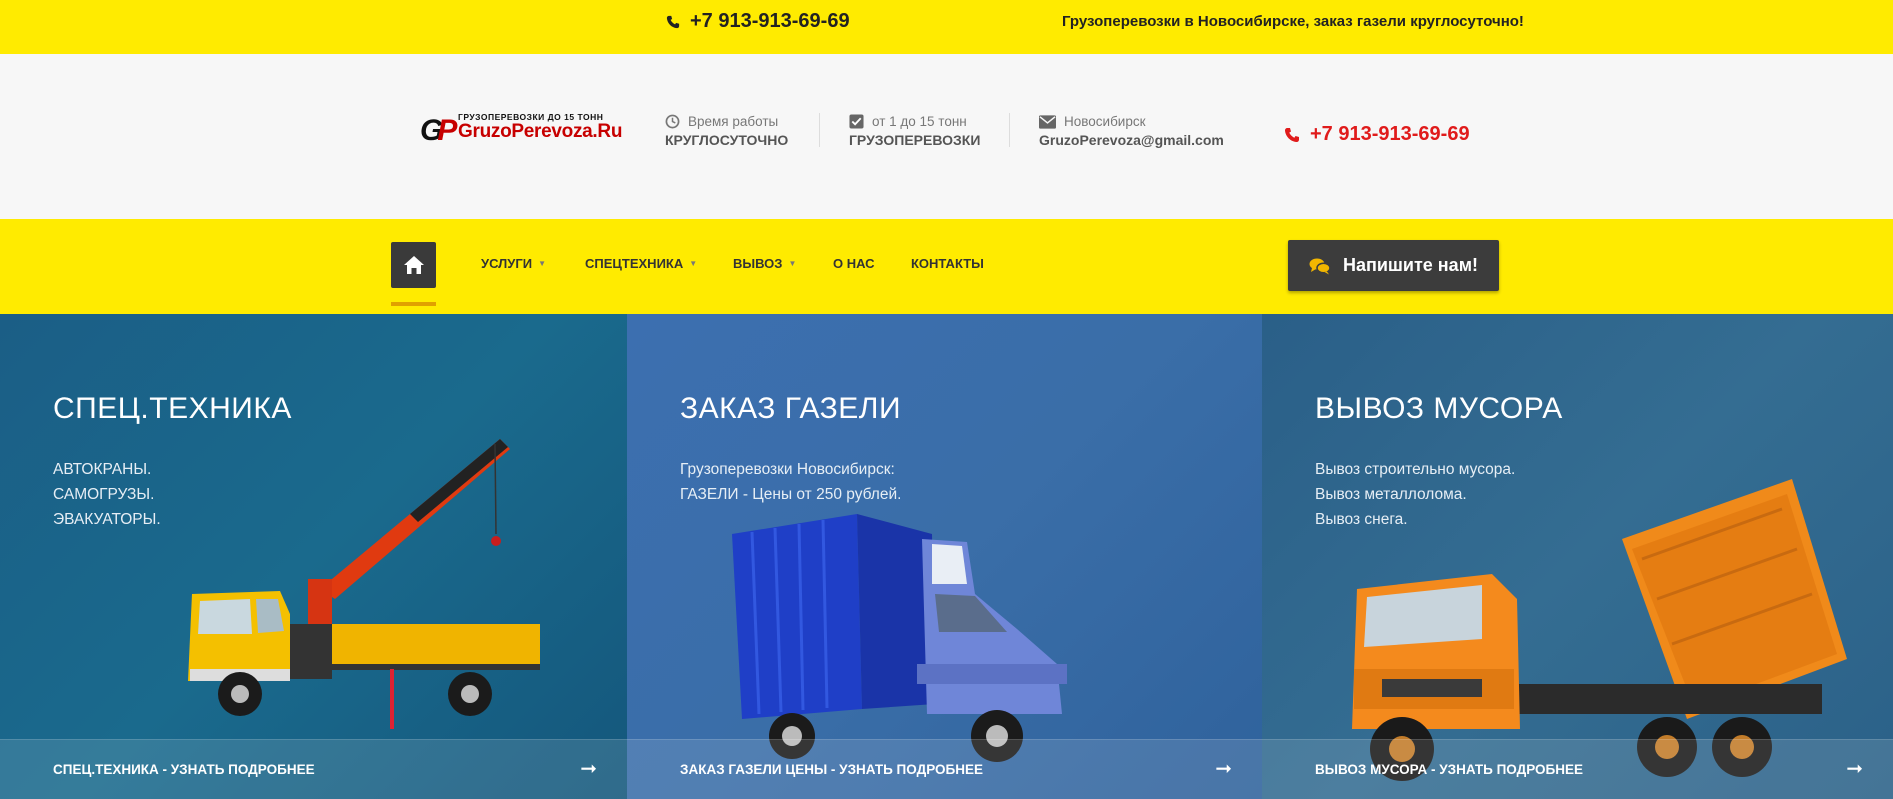  Describe the element at coordinates (672, 121) in the screenshot. I see `clock-icon` at that location.